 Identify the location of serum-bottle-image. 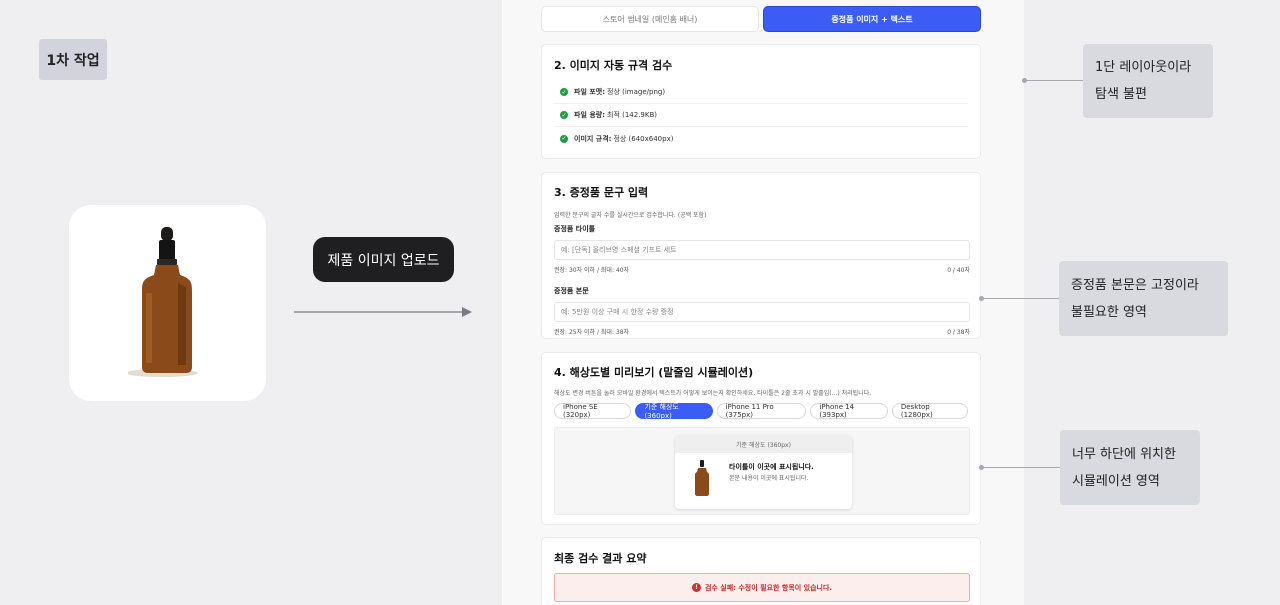
(162, 302).